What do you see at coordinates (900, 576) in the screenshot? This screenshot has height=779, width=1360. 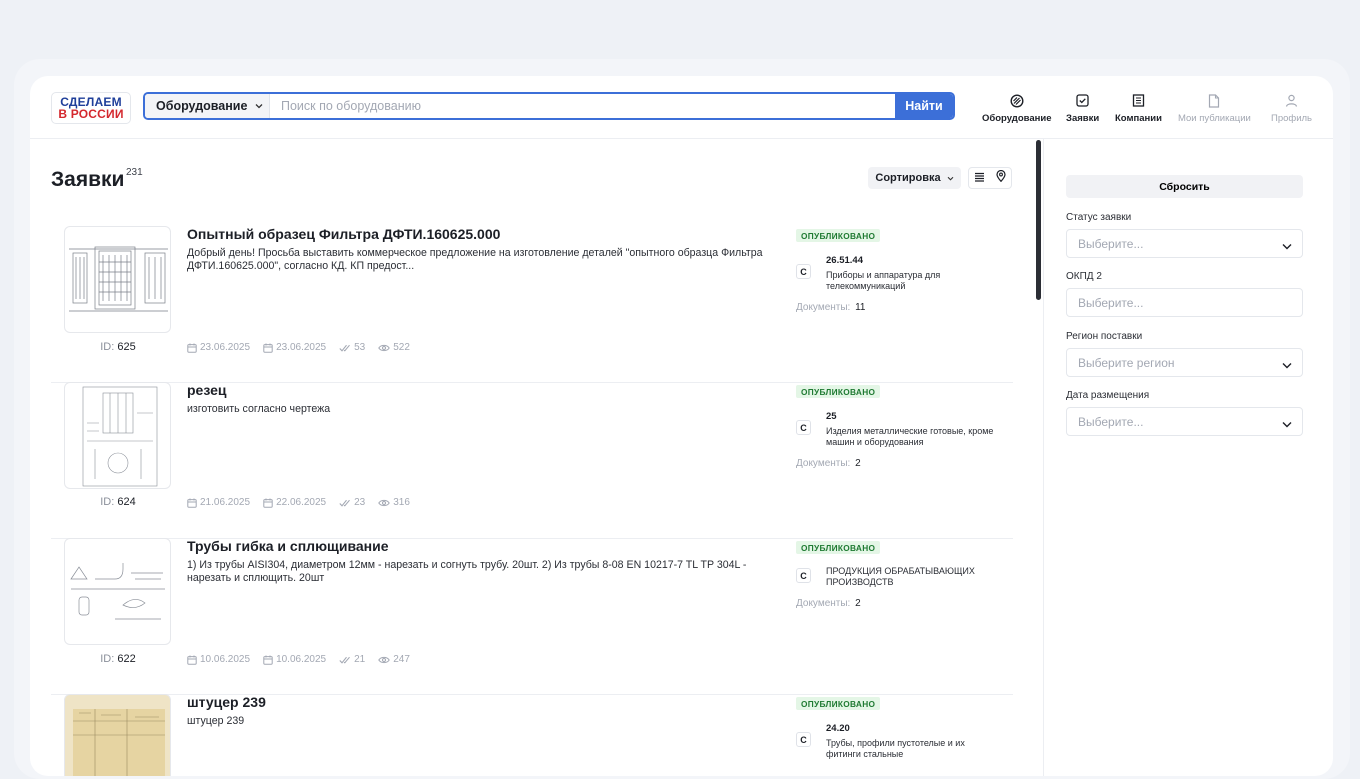 I see `okpd-category: ПРОДУКЦИЯ ОБРАБАТЫВАЮЩИХ ПРОИЗВОДСТВ` at bounding box center [900, 576].